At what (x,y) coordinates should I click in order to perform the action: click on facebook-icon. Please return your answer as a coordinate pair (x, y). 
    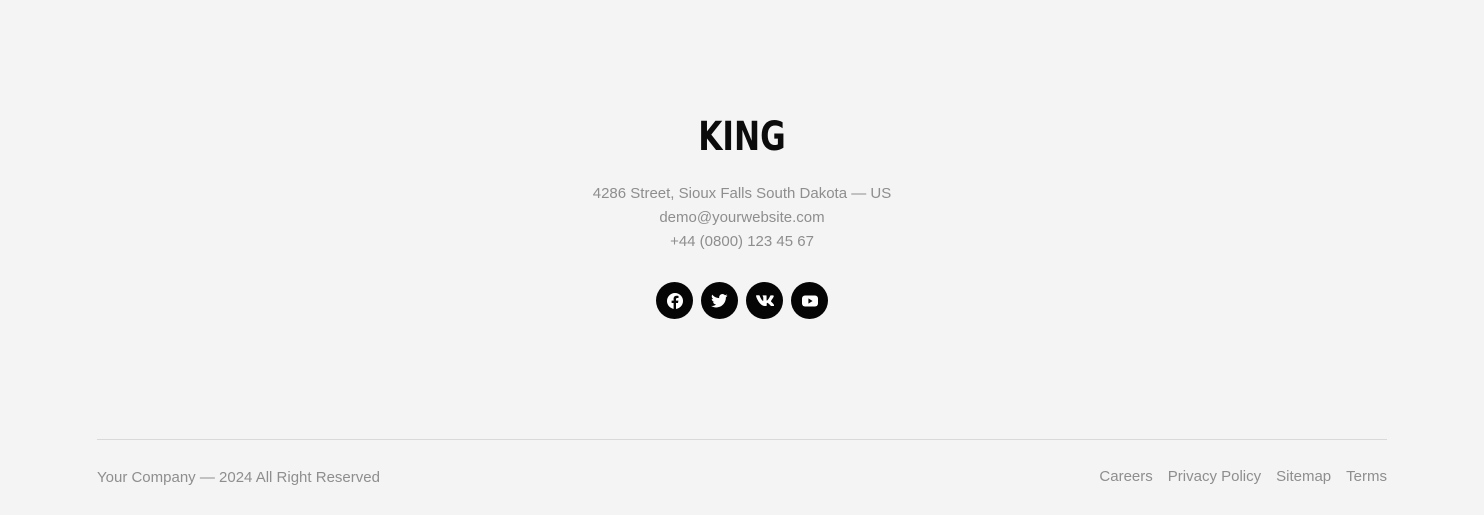
    Looking at the image, I should click on (674, 300).